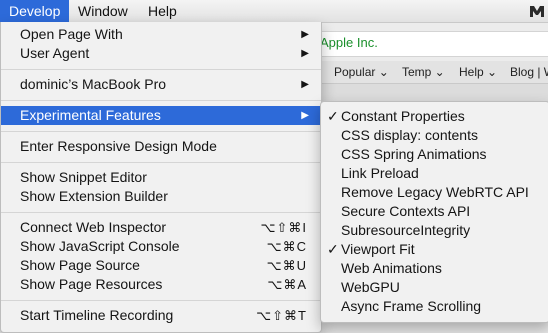 Image resolution: width=548 pixels, height=333 pixels. What do you see at coordinates (283, 227) in the screenshot?
I see `shortcut-label: ⌥⇧⌘I` at bounding box center [283, 227].